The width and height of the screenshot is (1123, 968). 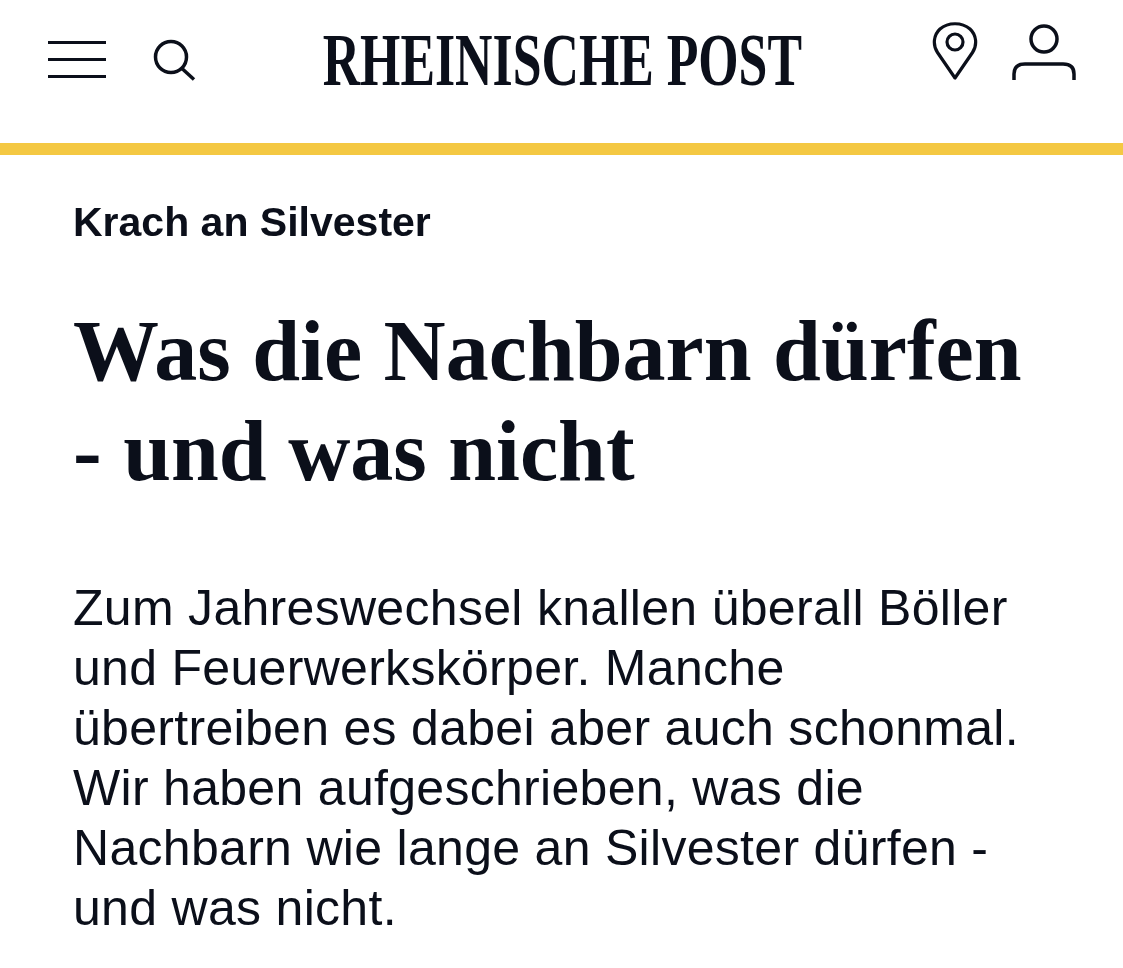 What do you see at coordinates (955, 50) in the screenshot?
I see `location-pin-icon` at bounding box center [955, 50].